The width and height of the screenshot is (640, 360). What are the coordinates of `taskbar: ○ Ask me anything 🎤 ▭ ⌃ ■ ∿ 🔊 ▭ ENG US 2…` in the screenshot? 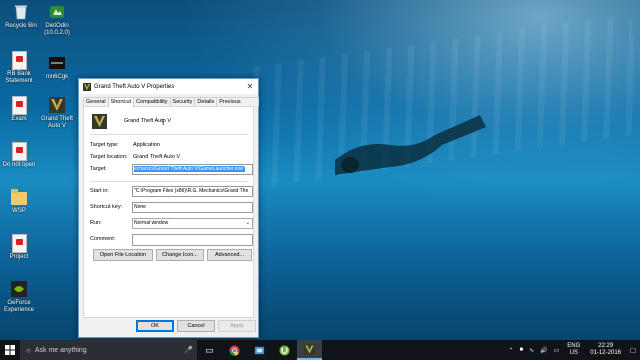 It's located at (320, 350).